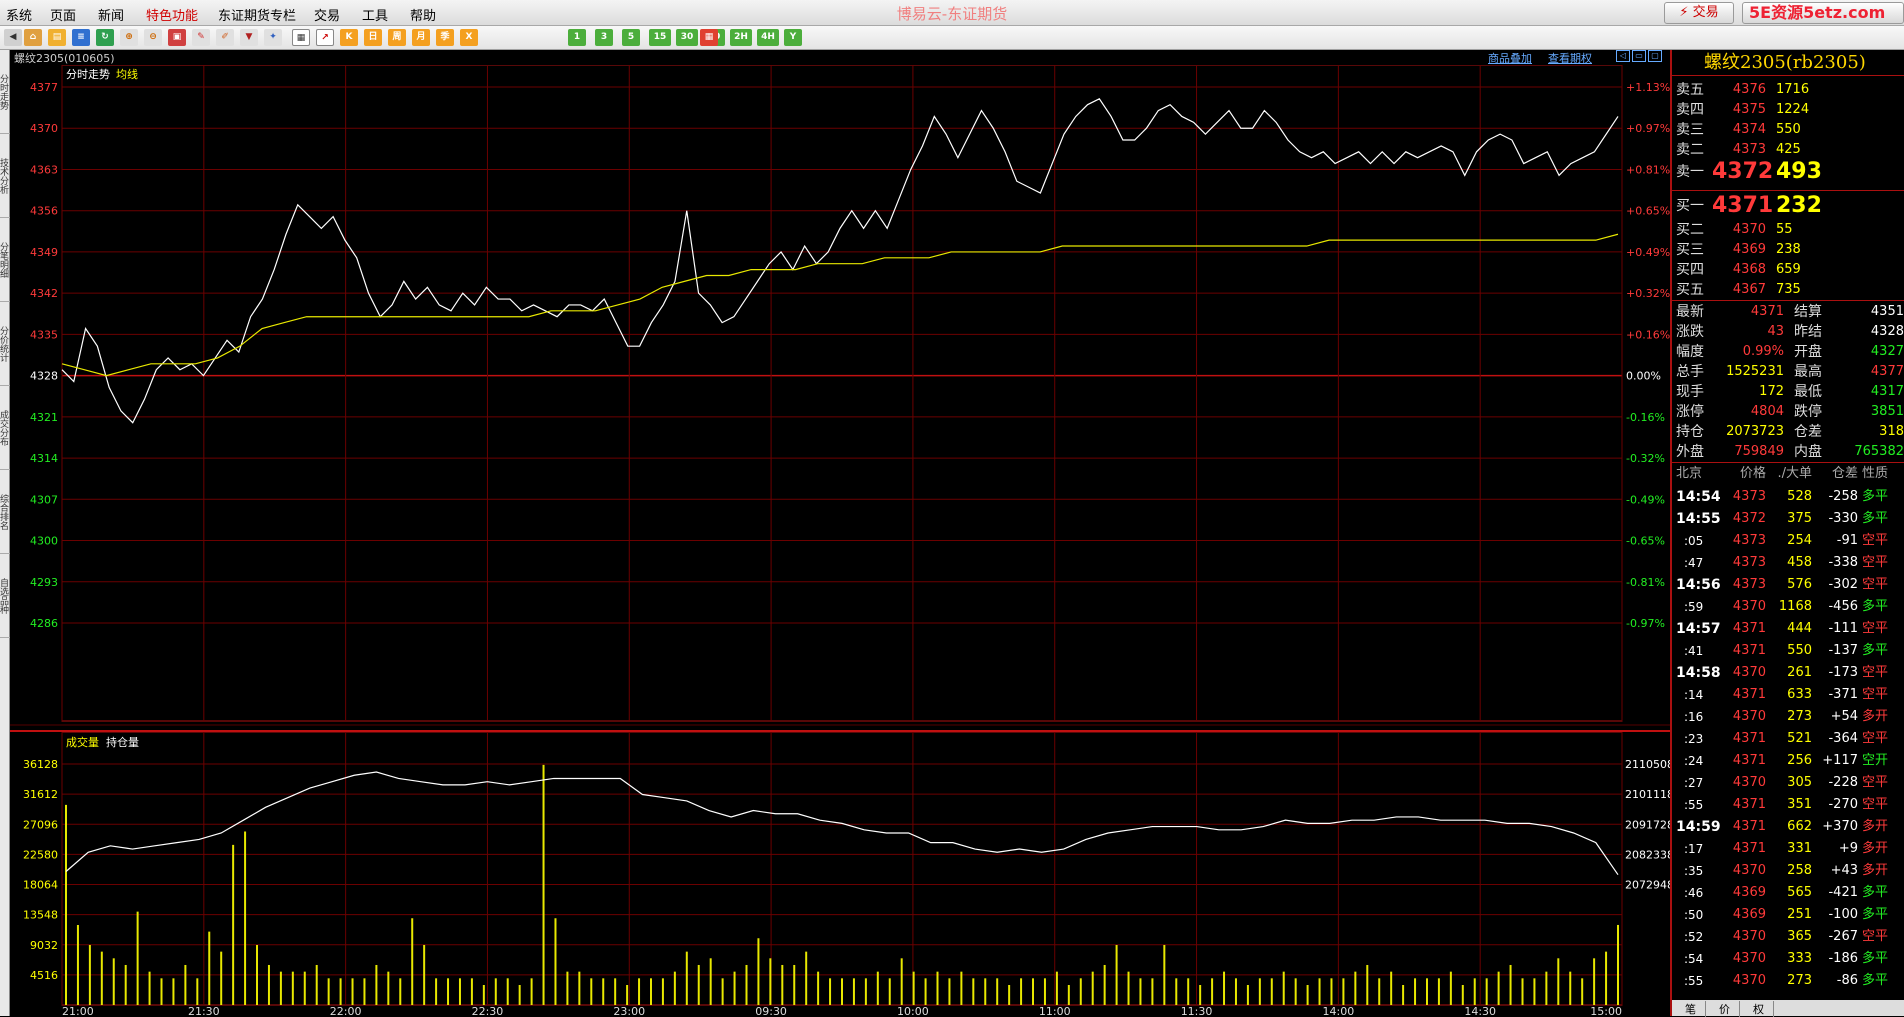 This screenshot has width=1904, height=1017. I want to click on tick-row: :54 4370 333 -186 多平, so click(1788, 959).